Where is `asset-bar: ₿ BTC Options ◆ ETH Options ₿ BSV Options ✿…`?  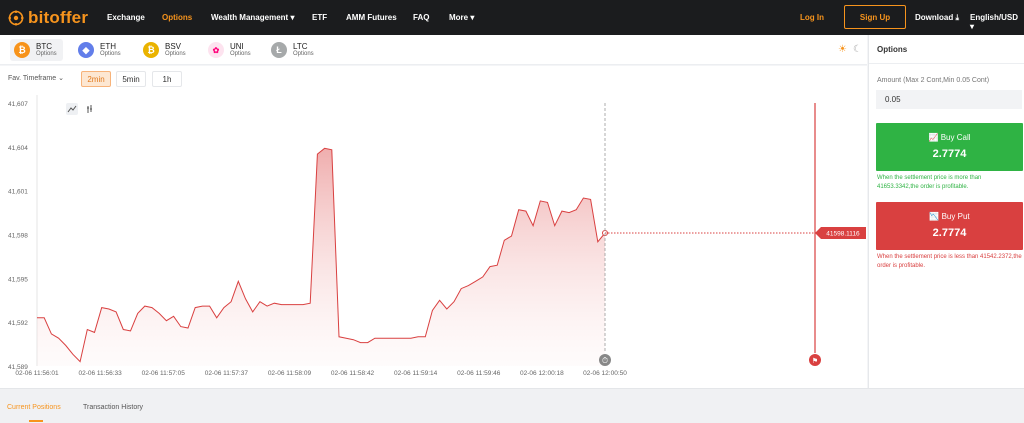
asset-bar: ₿ BTC Options ◆ ETH Options ₿ BSV Options ✿… is located at coordinates (433, 50).